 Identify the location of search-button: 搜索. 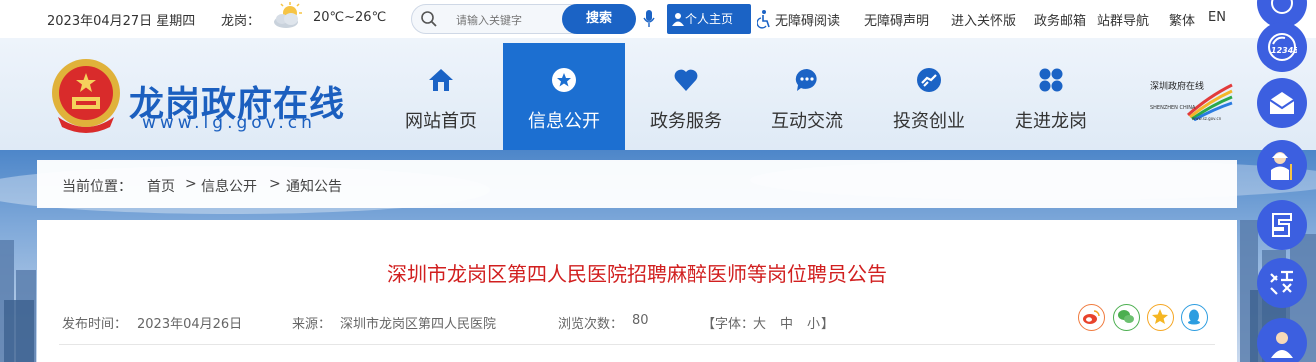
(599, 19).